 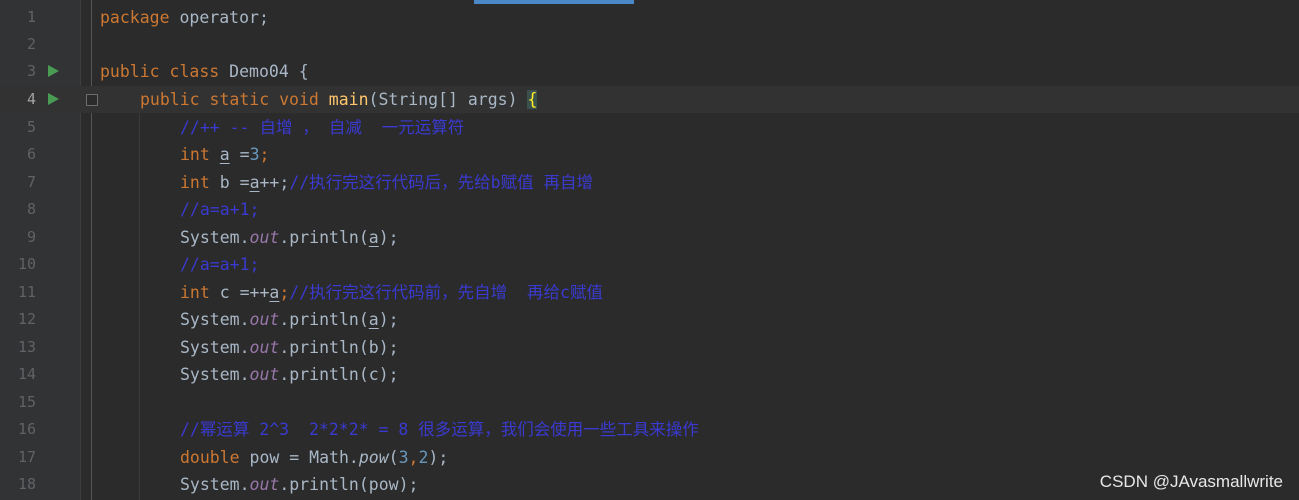 What do you see at coordinates (649, 347) in the screenshot?
I see `code-line: 13 System.out.println(b);` at bounding box center [649, 347].